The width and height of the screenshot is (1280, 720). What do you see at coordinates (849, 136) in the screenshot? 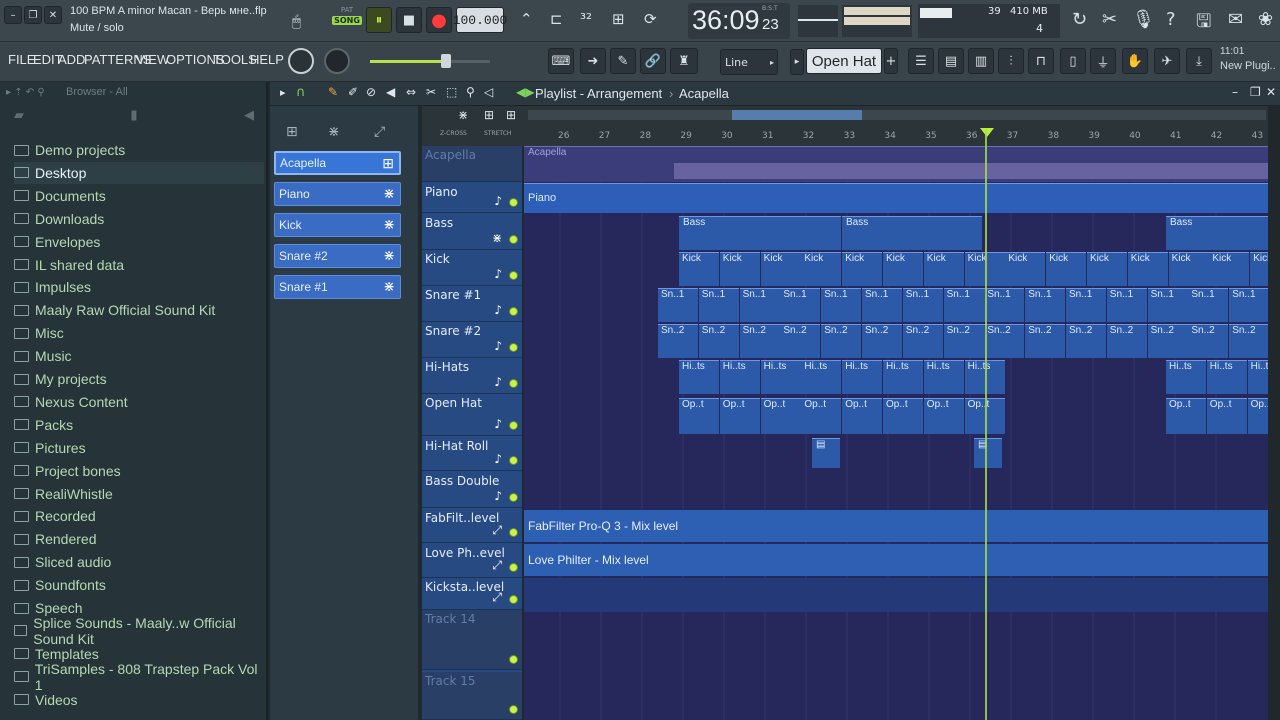
I see `bar-number: 33` at bounding box center [849, 136].